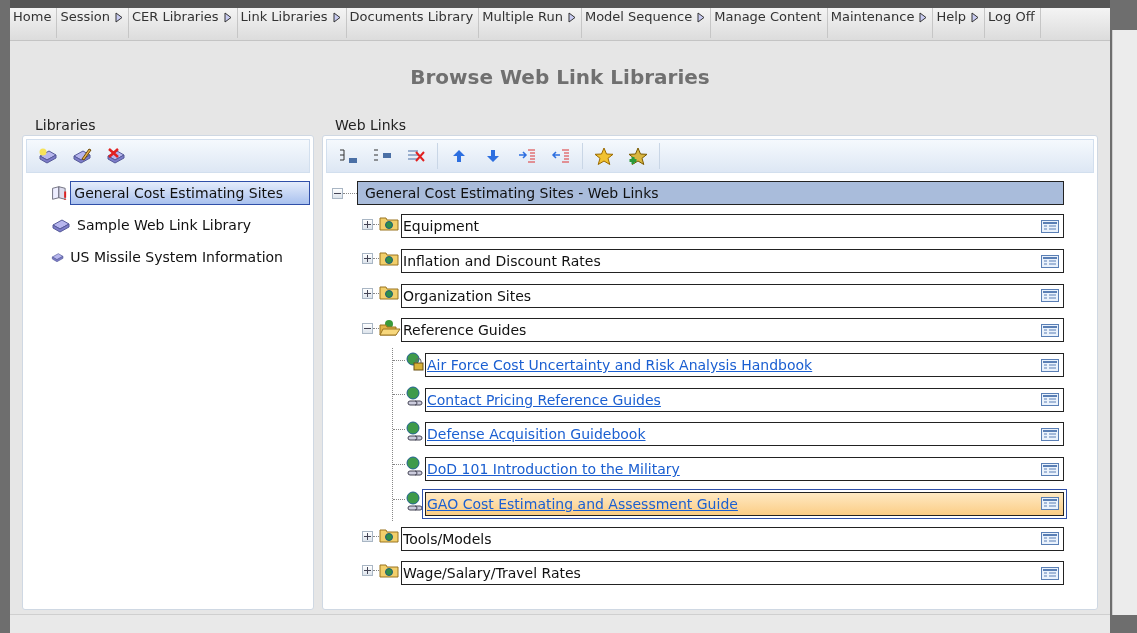  What do you see at coordinates (620, 365) in the screenshot?
I see `web-link: Air Force Cost Uncertainty and Risk Analysis Handbook` at bounding box center [620, 365].